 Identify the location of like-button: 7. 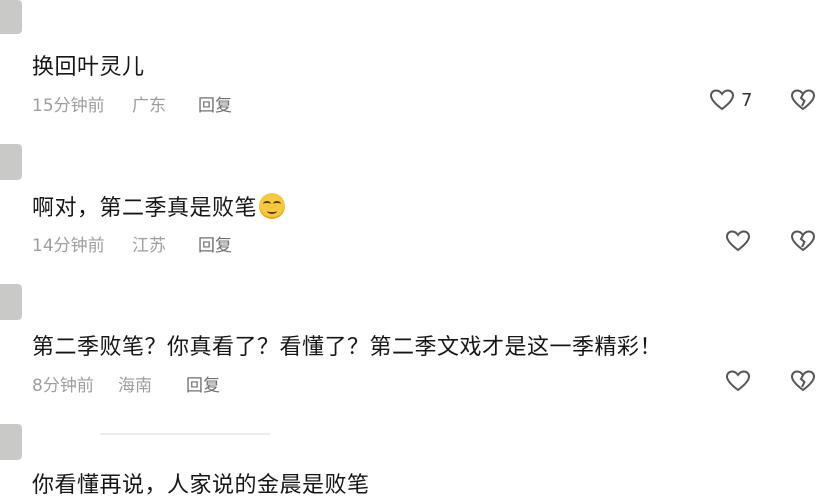
(730, 100).